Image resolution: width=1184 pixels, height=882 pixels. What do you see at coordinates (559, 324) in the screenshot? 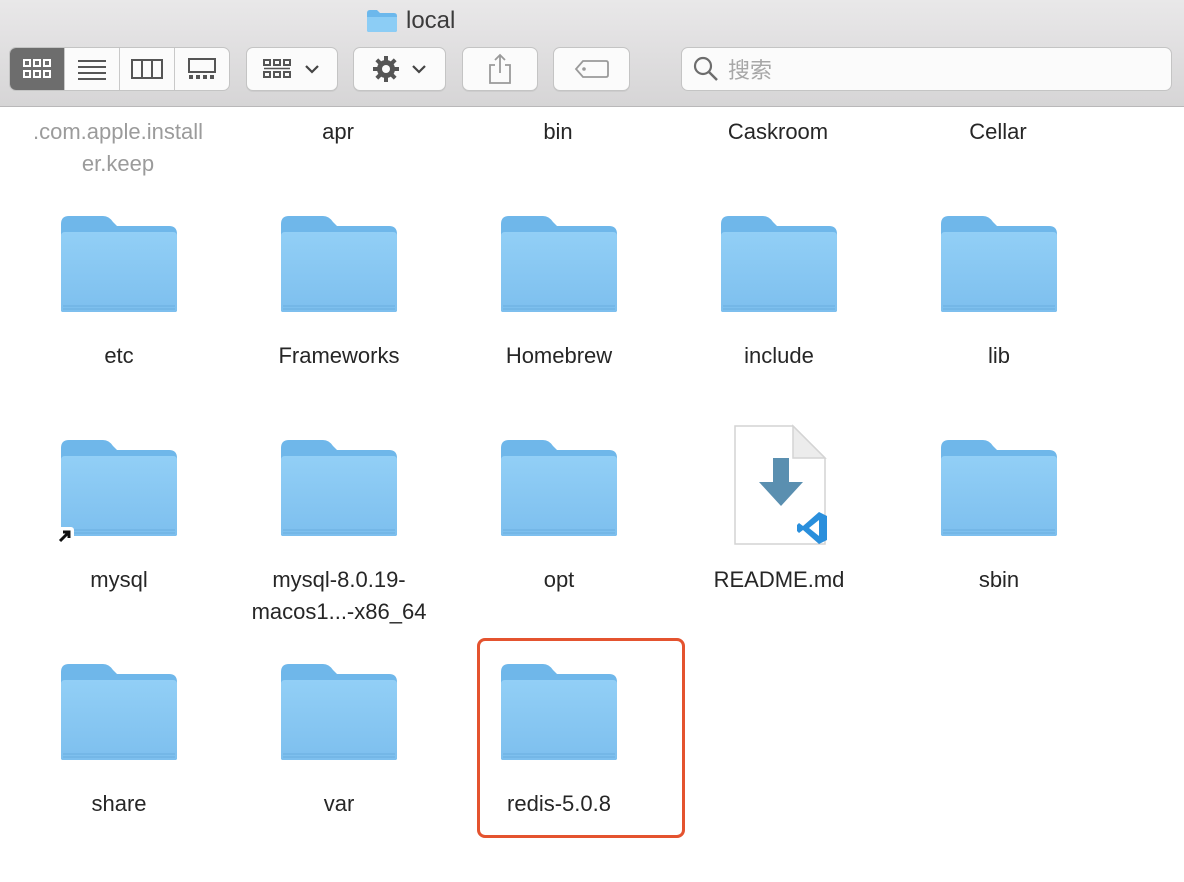
I see `folder-item-homebrew: Homebrew` at bounding box center [559, 324].